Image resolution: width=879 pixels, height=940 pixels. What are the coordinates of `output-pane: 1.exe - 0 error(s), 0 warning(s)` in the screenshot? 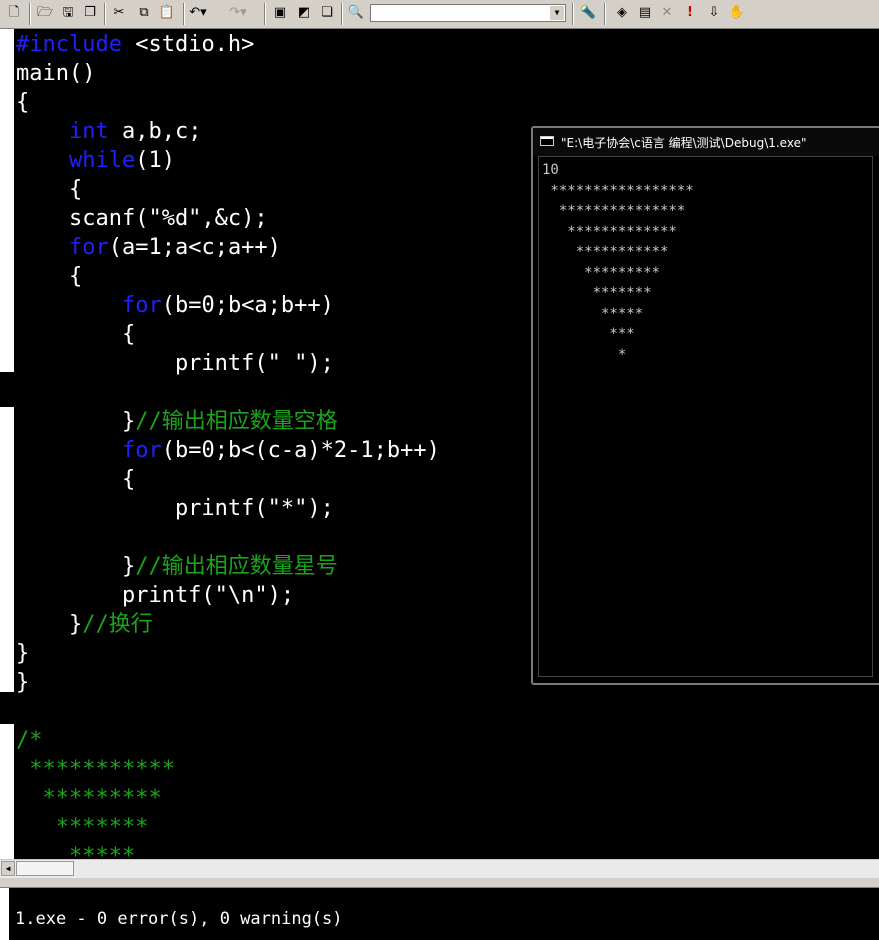 It's located at (439, 914).